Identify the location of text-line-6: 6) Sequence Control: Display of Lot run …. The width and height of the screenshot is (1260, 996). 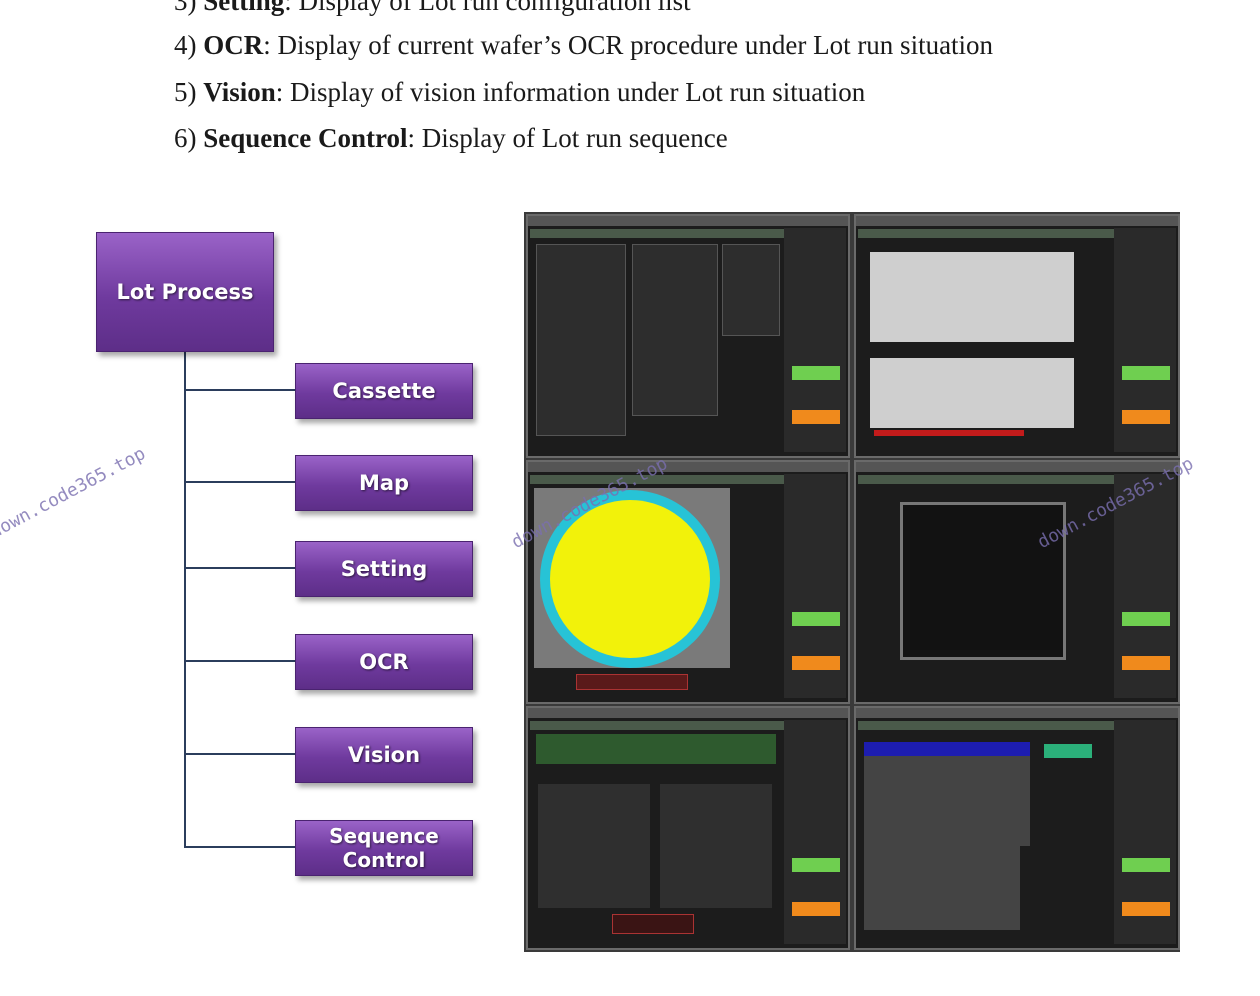
(451, 138).